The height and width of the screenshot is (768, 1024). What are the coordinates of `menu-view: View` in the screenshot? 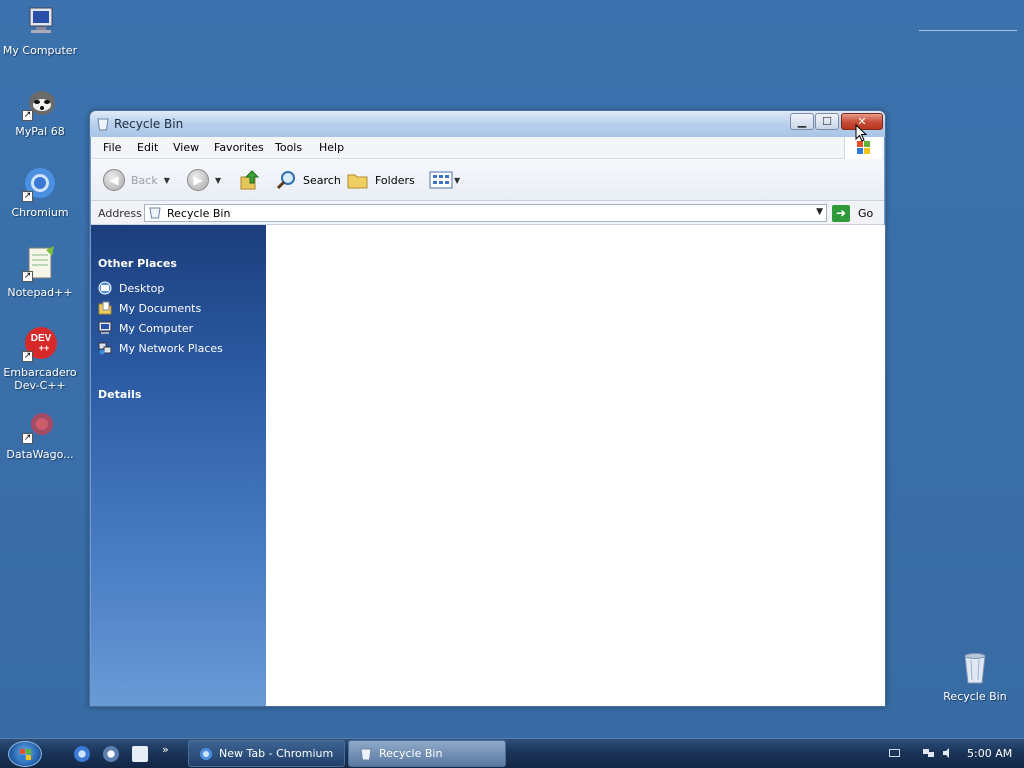 It's located at (186, 147).